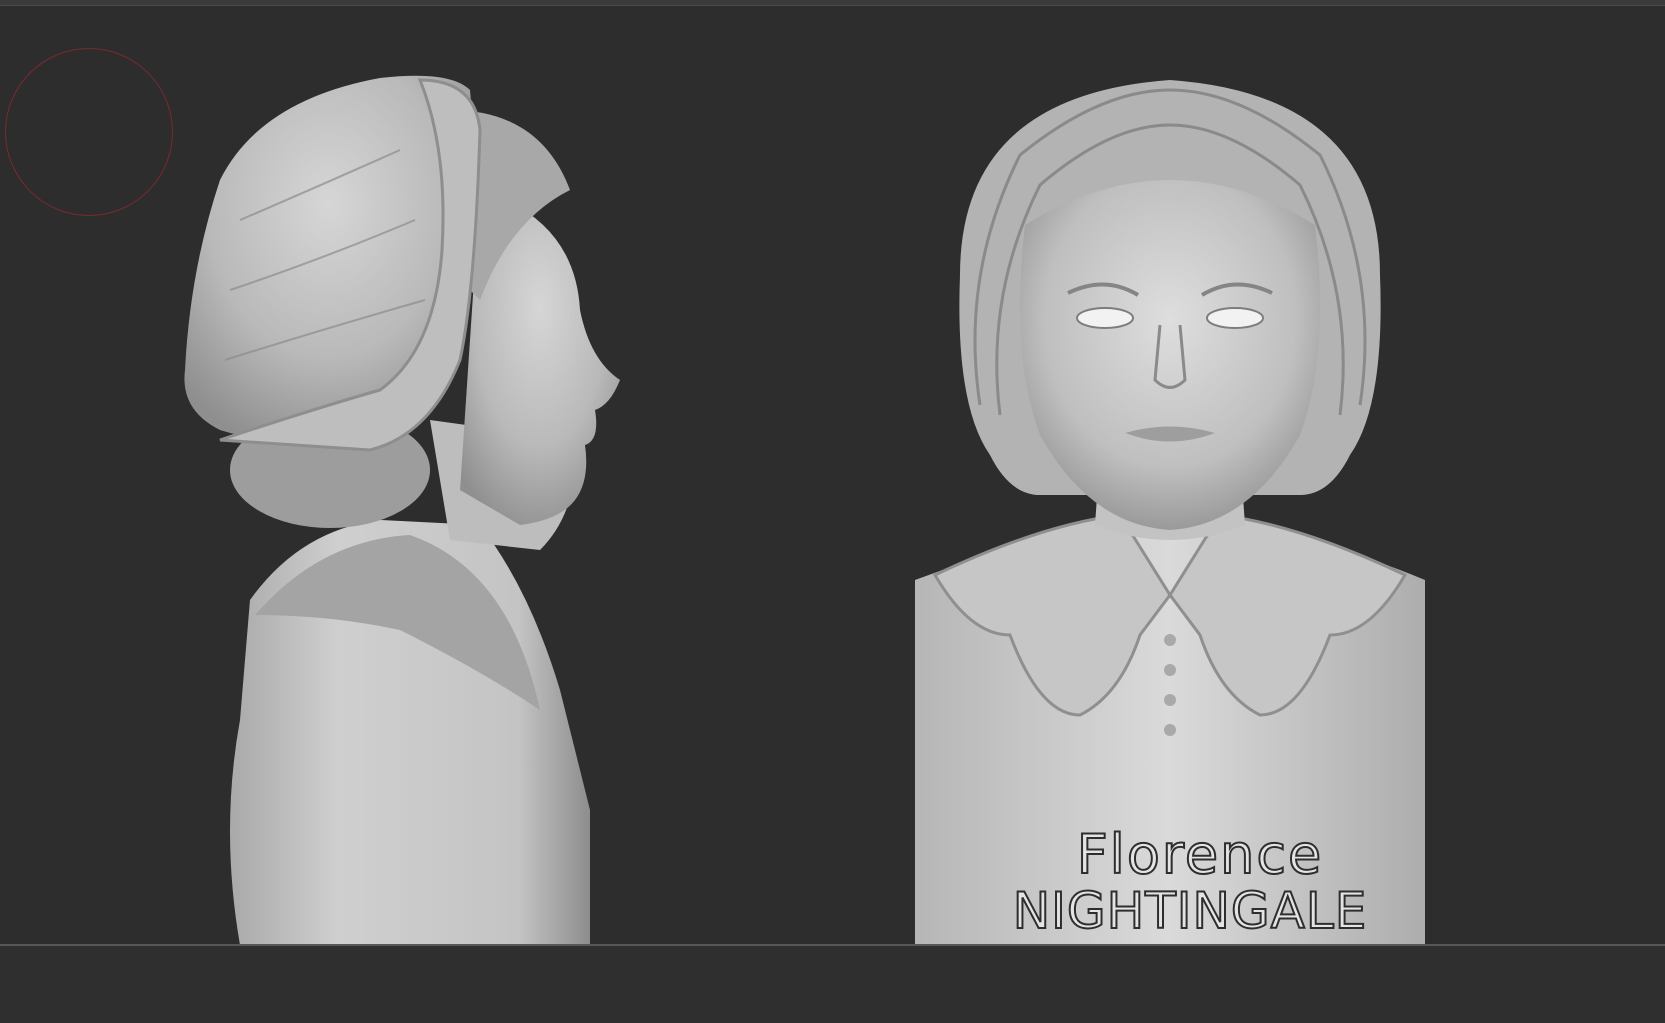 Image resolution: width=1665 pixels, height=1023 pixels. Describe the element at coordinates (1200, 854) in the screenshot. I see `inscription-first-name: Florence` at that location.